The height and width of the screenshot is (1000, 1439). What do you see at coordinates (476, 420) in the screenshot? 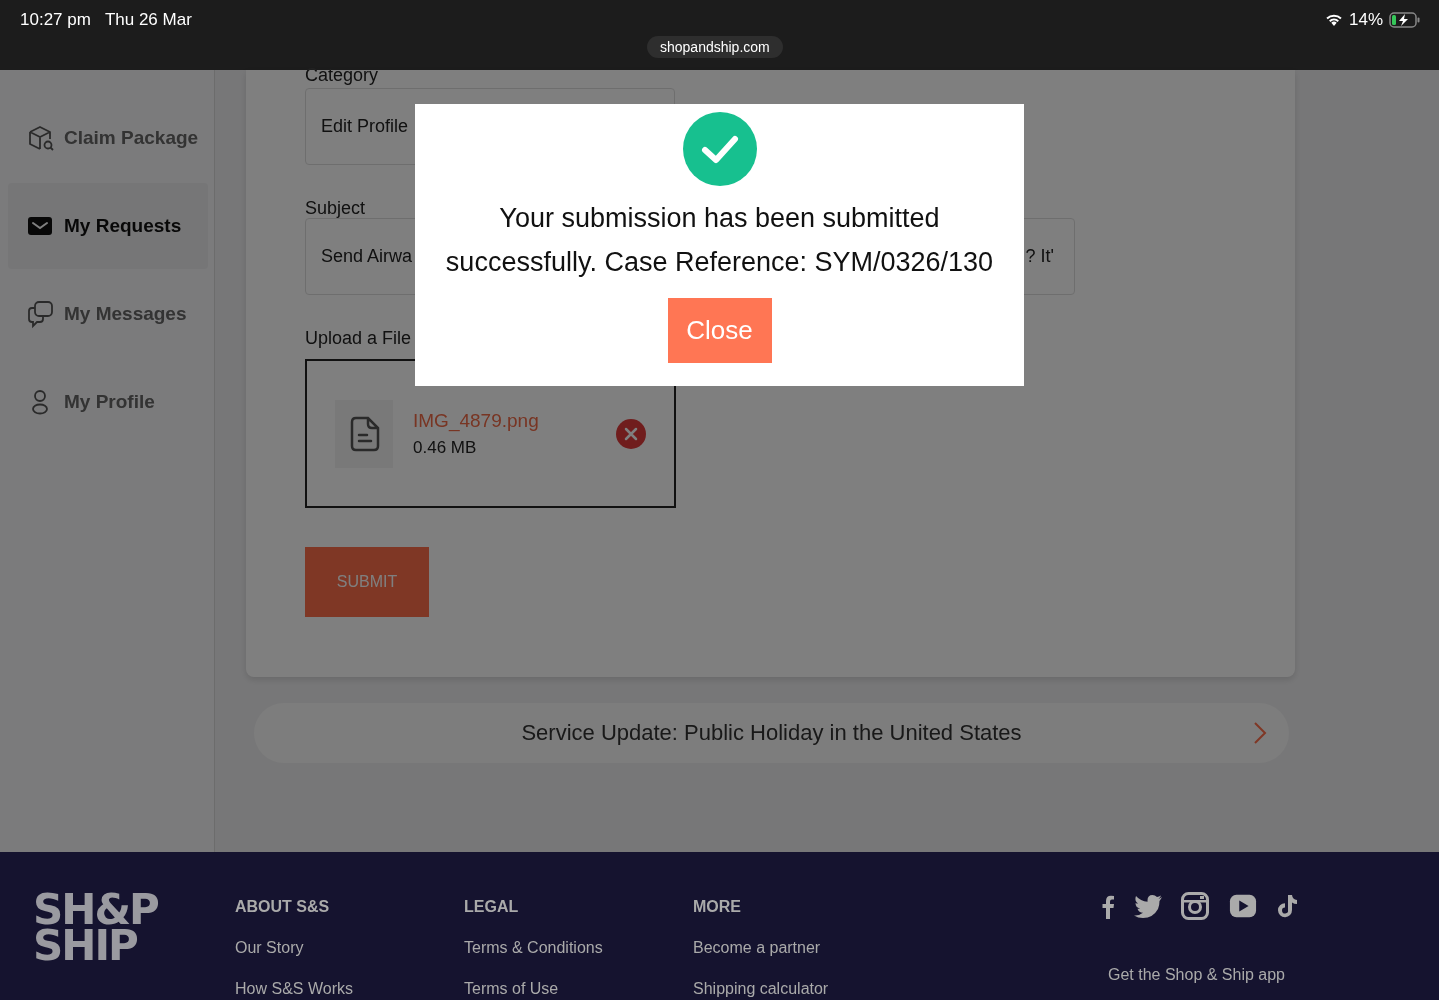
I see `file-name: IMG_4879.png` at bounding box center [476, 420].